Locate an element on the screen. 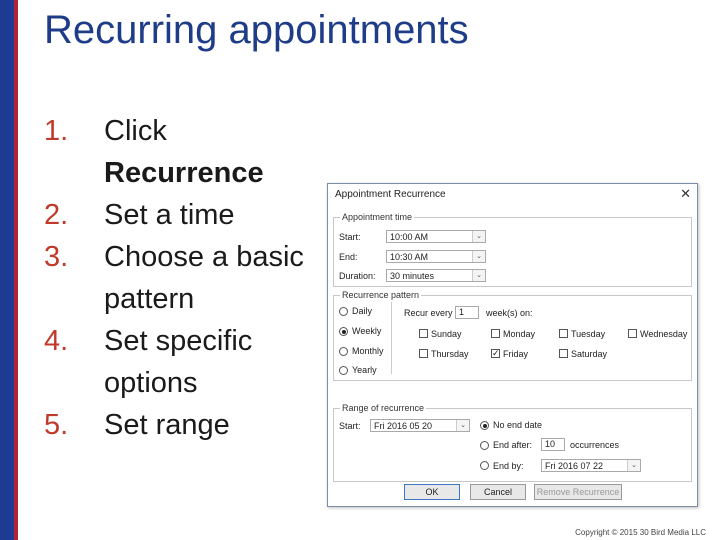  friday-label: Friday is located at coordinates (516, 354).